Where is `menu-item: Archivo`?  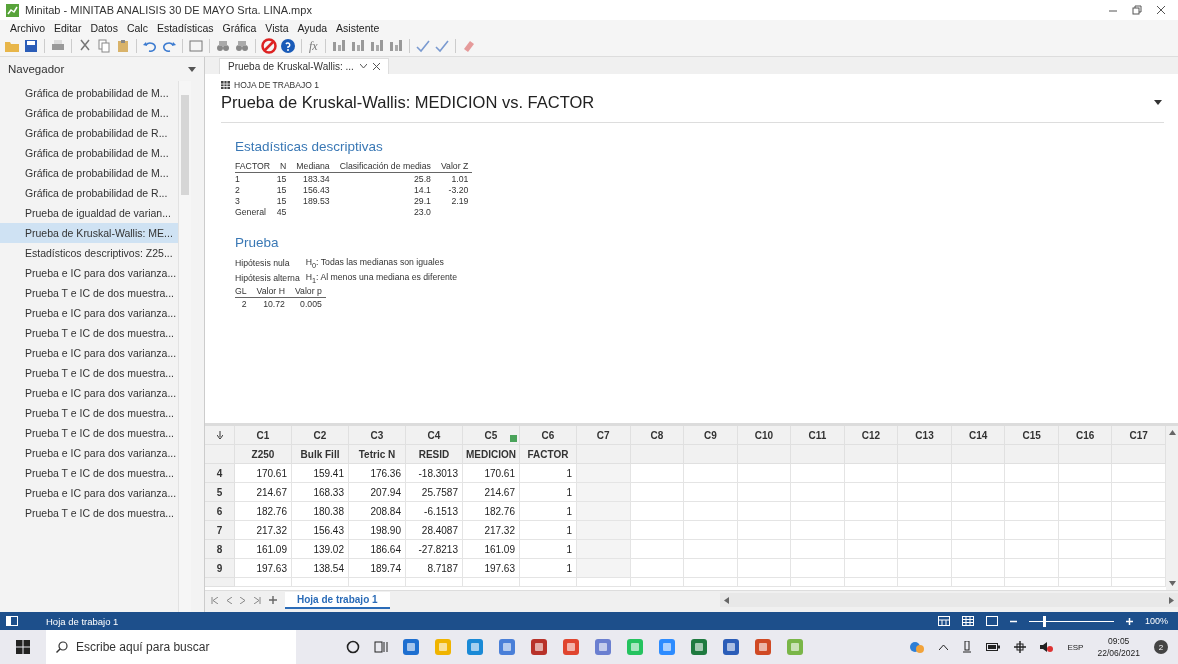
menu-item: Archivo is located at coordinates (27, 28).